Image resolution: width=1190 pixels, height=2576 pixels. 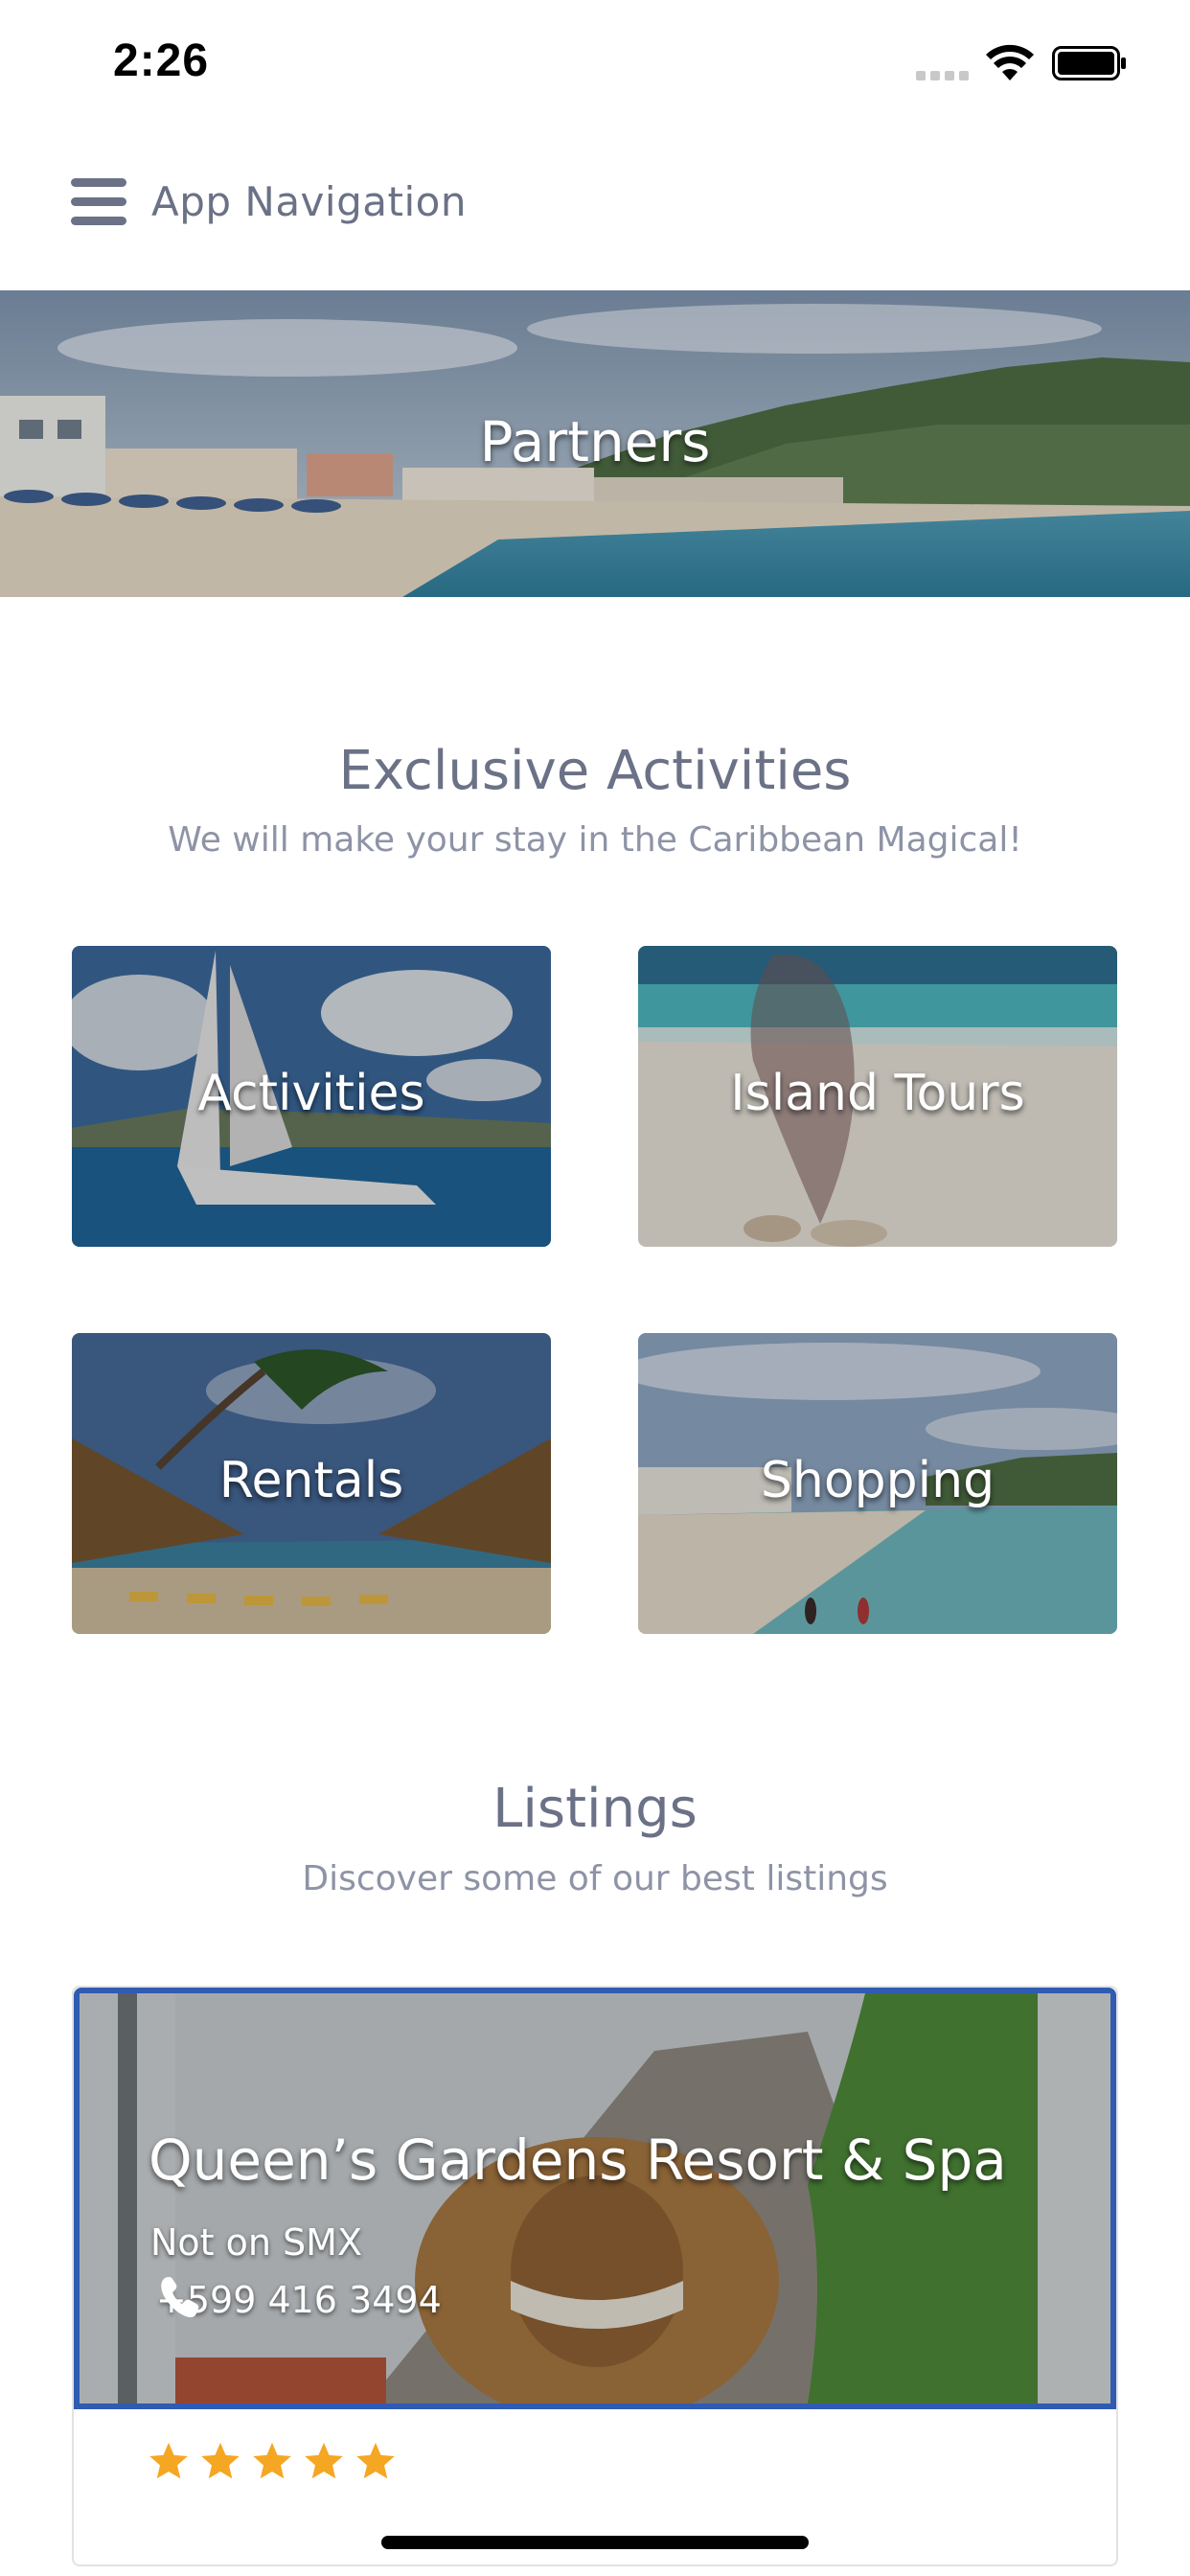 I want to click on listing-rating, so click(x=272, y=2462).